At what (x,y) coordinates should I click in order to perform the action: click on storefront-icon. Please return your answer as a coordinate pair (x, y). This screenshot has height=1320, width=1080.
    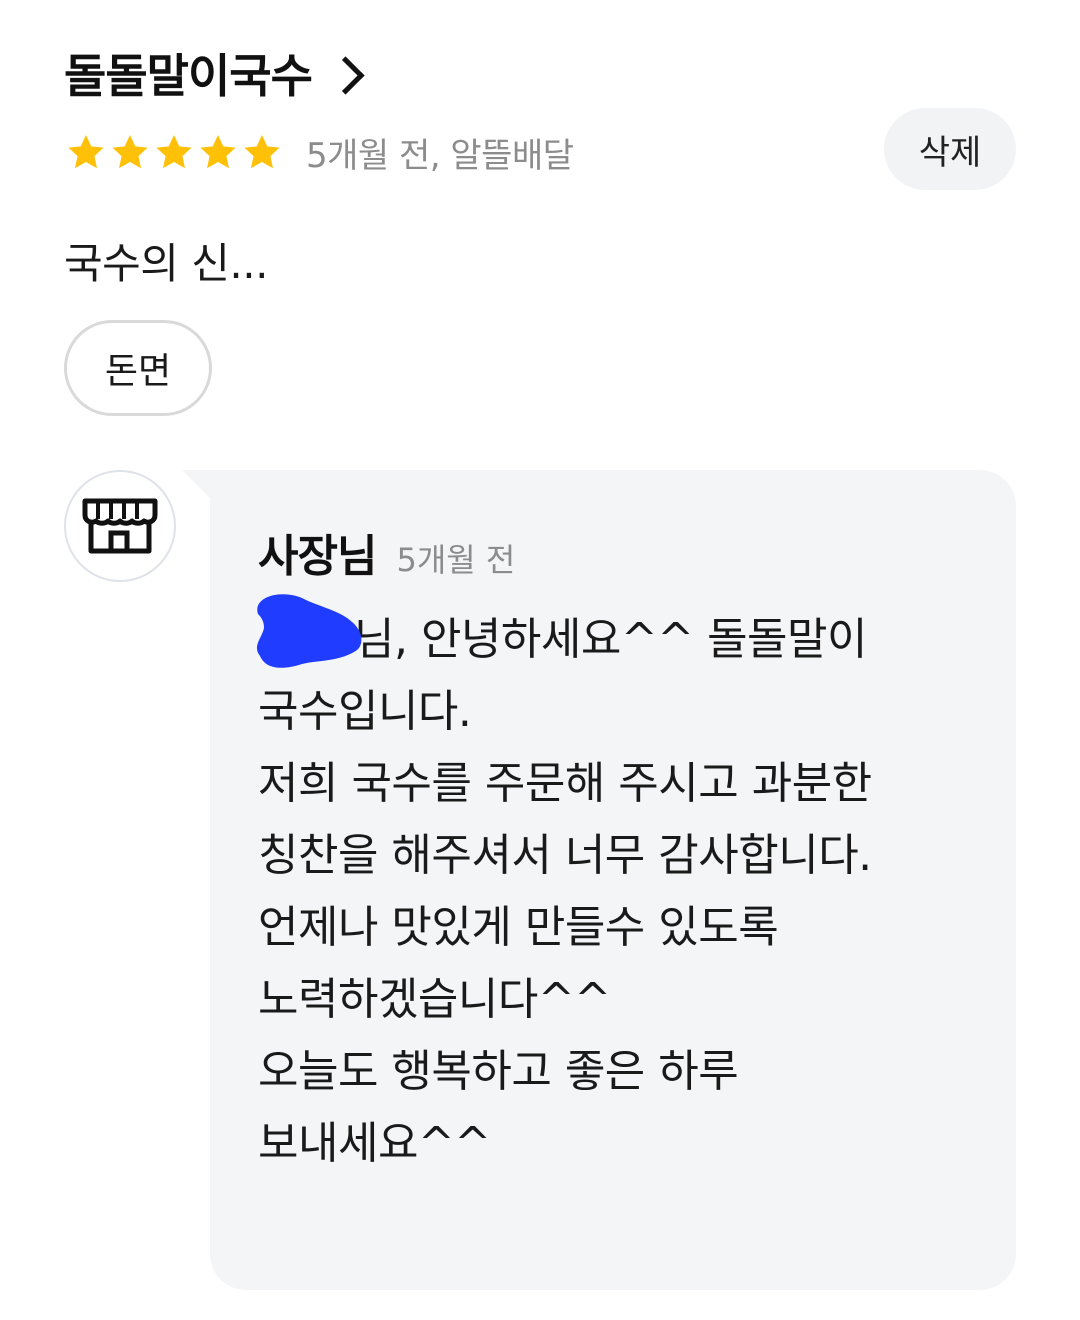
    Looking at the image, I should click on (120, 526).